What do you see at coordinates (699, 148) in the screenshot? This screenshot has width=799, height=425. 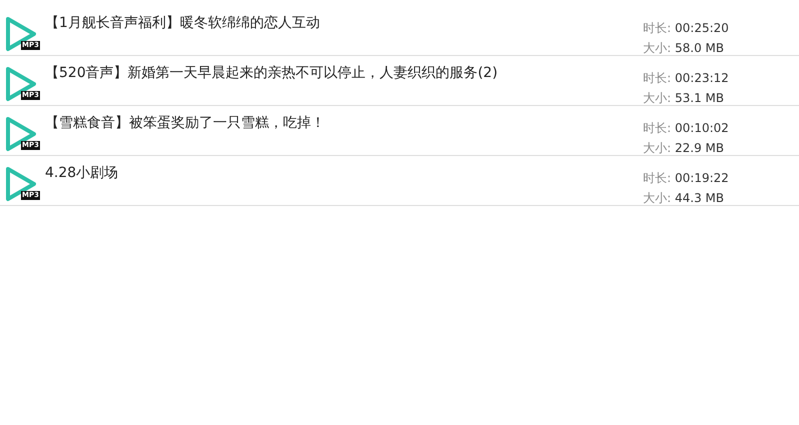 I see `size-value: 22.9 MB` at bounding box center [699, 148].